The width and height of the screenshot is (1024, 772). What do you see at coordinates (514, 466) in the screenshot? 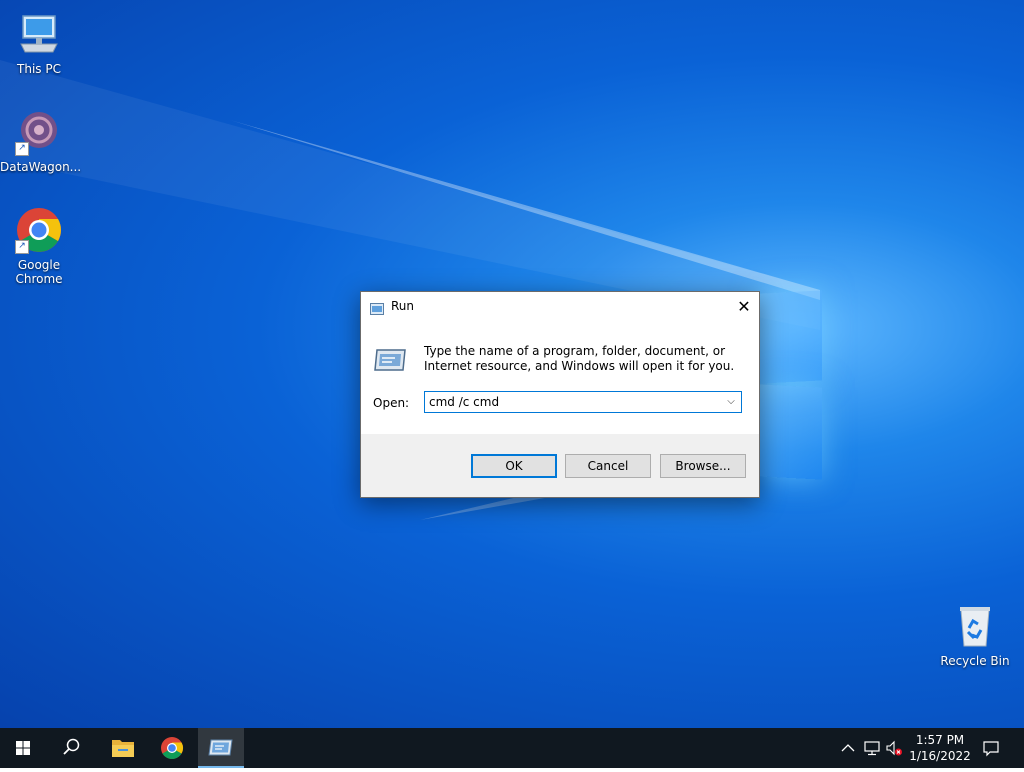
I see `ok-button: OK` at bounding box center [514, 466].